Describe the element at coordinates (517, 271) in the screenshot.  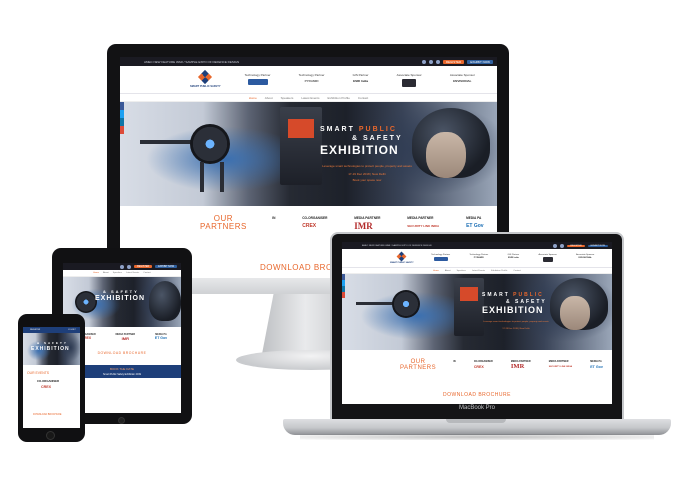
I see `laptop-nav-contact: Contact` at that location.